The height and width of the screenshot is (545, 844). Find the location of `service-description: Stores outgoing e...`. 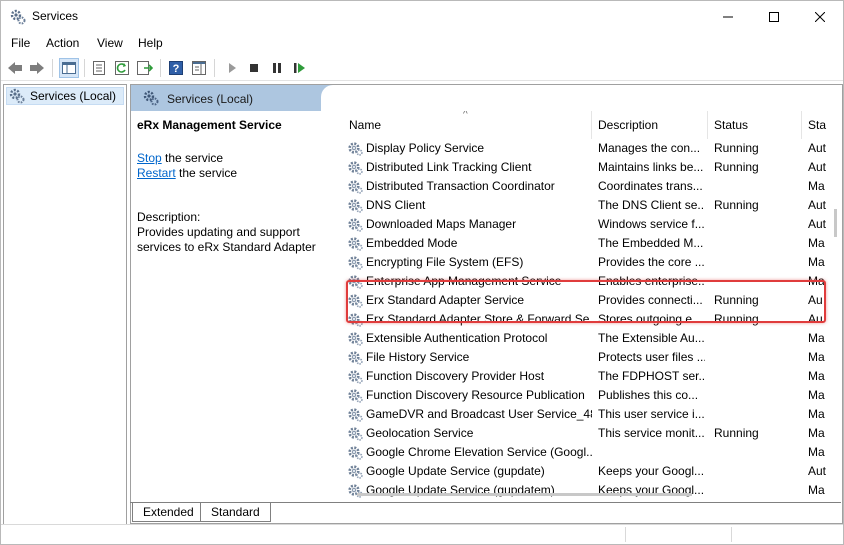

service-description: Stores outgoing e... is located at coordinates (650, 319).